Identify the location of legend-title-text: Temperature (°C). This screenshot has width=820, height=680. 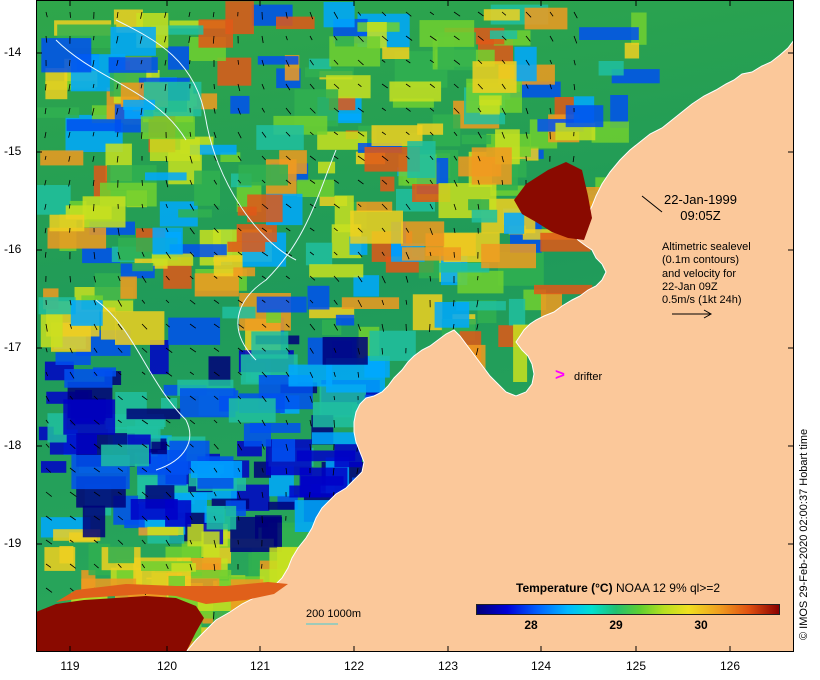
(564, 588).